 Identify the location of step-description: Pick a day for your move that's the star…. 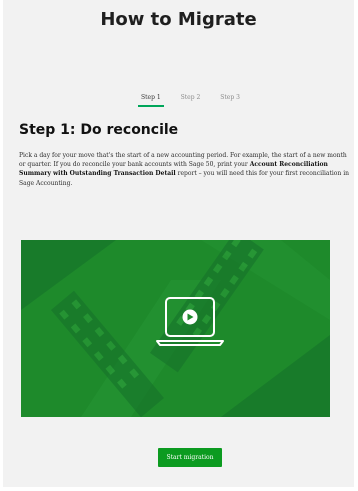
(184, 169).